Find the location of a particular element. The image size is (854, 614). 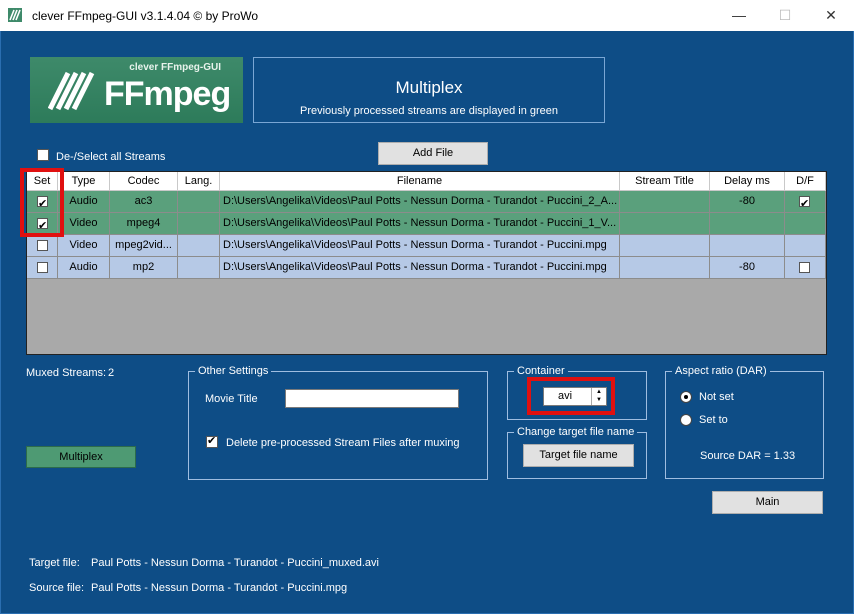

minimize-icon: — is located at coordinates (739, 15).